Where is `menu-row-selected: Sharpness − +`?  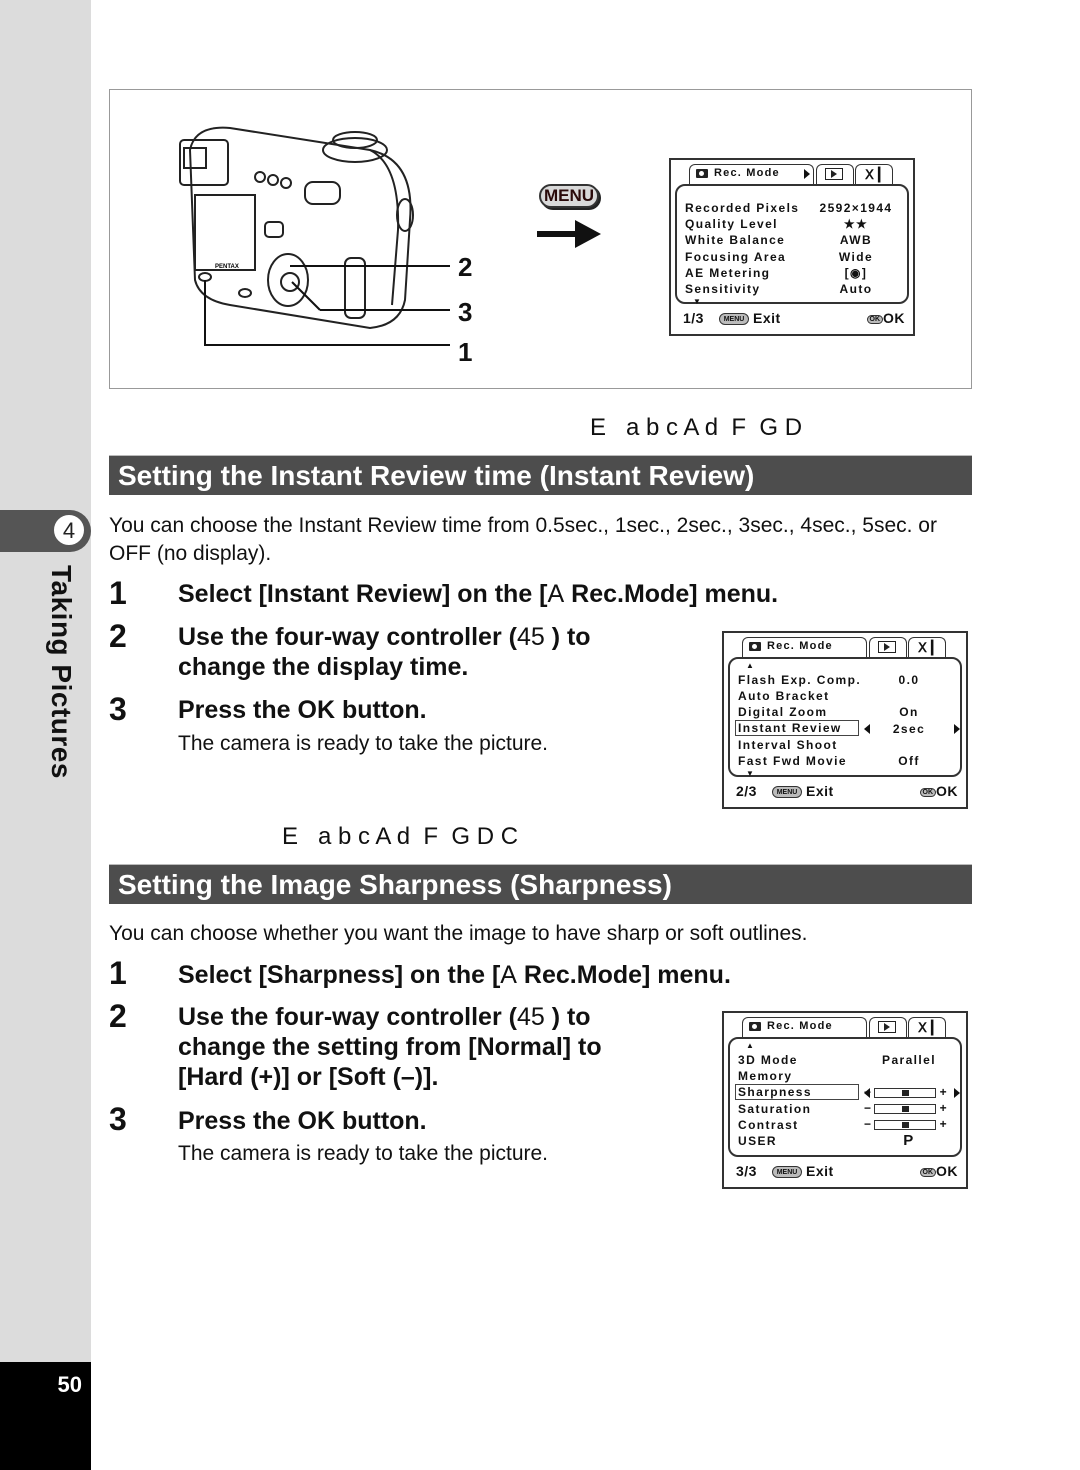 menu-row-selected: Sharpness − + is located at coordinates (847, 1092).